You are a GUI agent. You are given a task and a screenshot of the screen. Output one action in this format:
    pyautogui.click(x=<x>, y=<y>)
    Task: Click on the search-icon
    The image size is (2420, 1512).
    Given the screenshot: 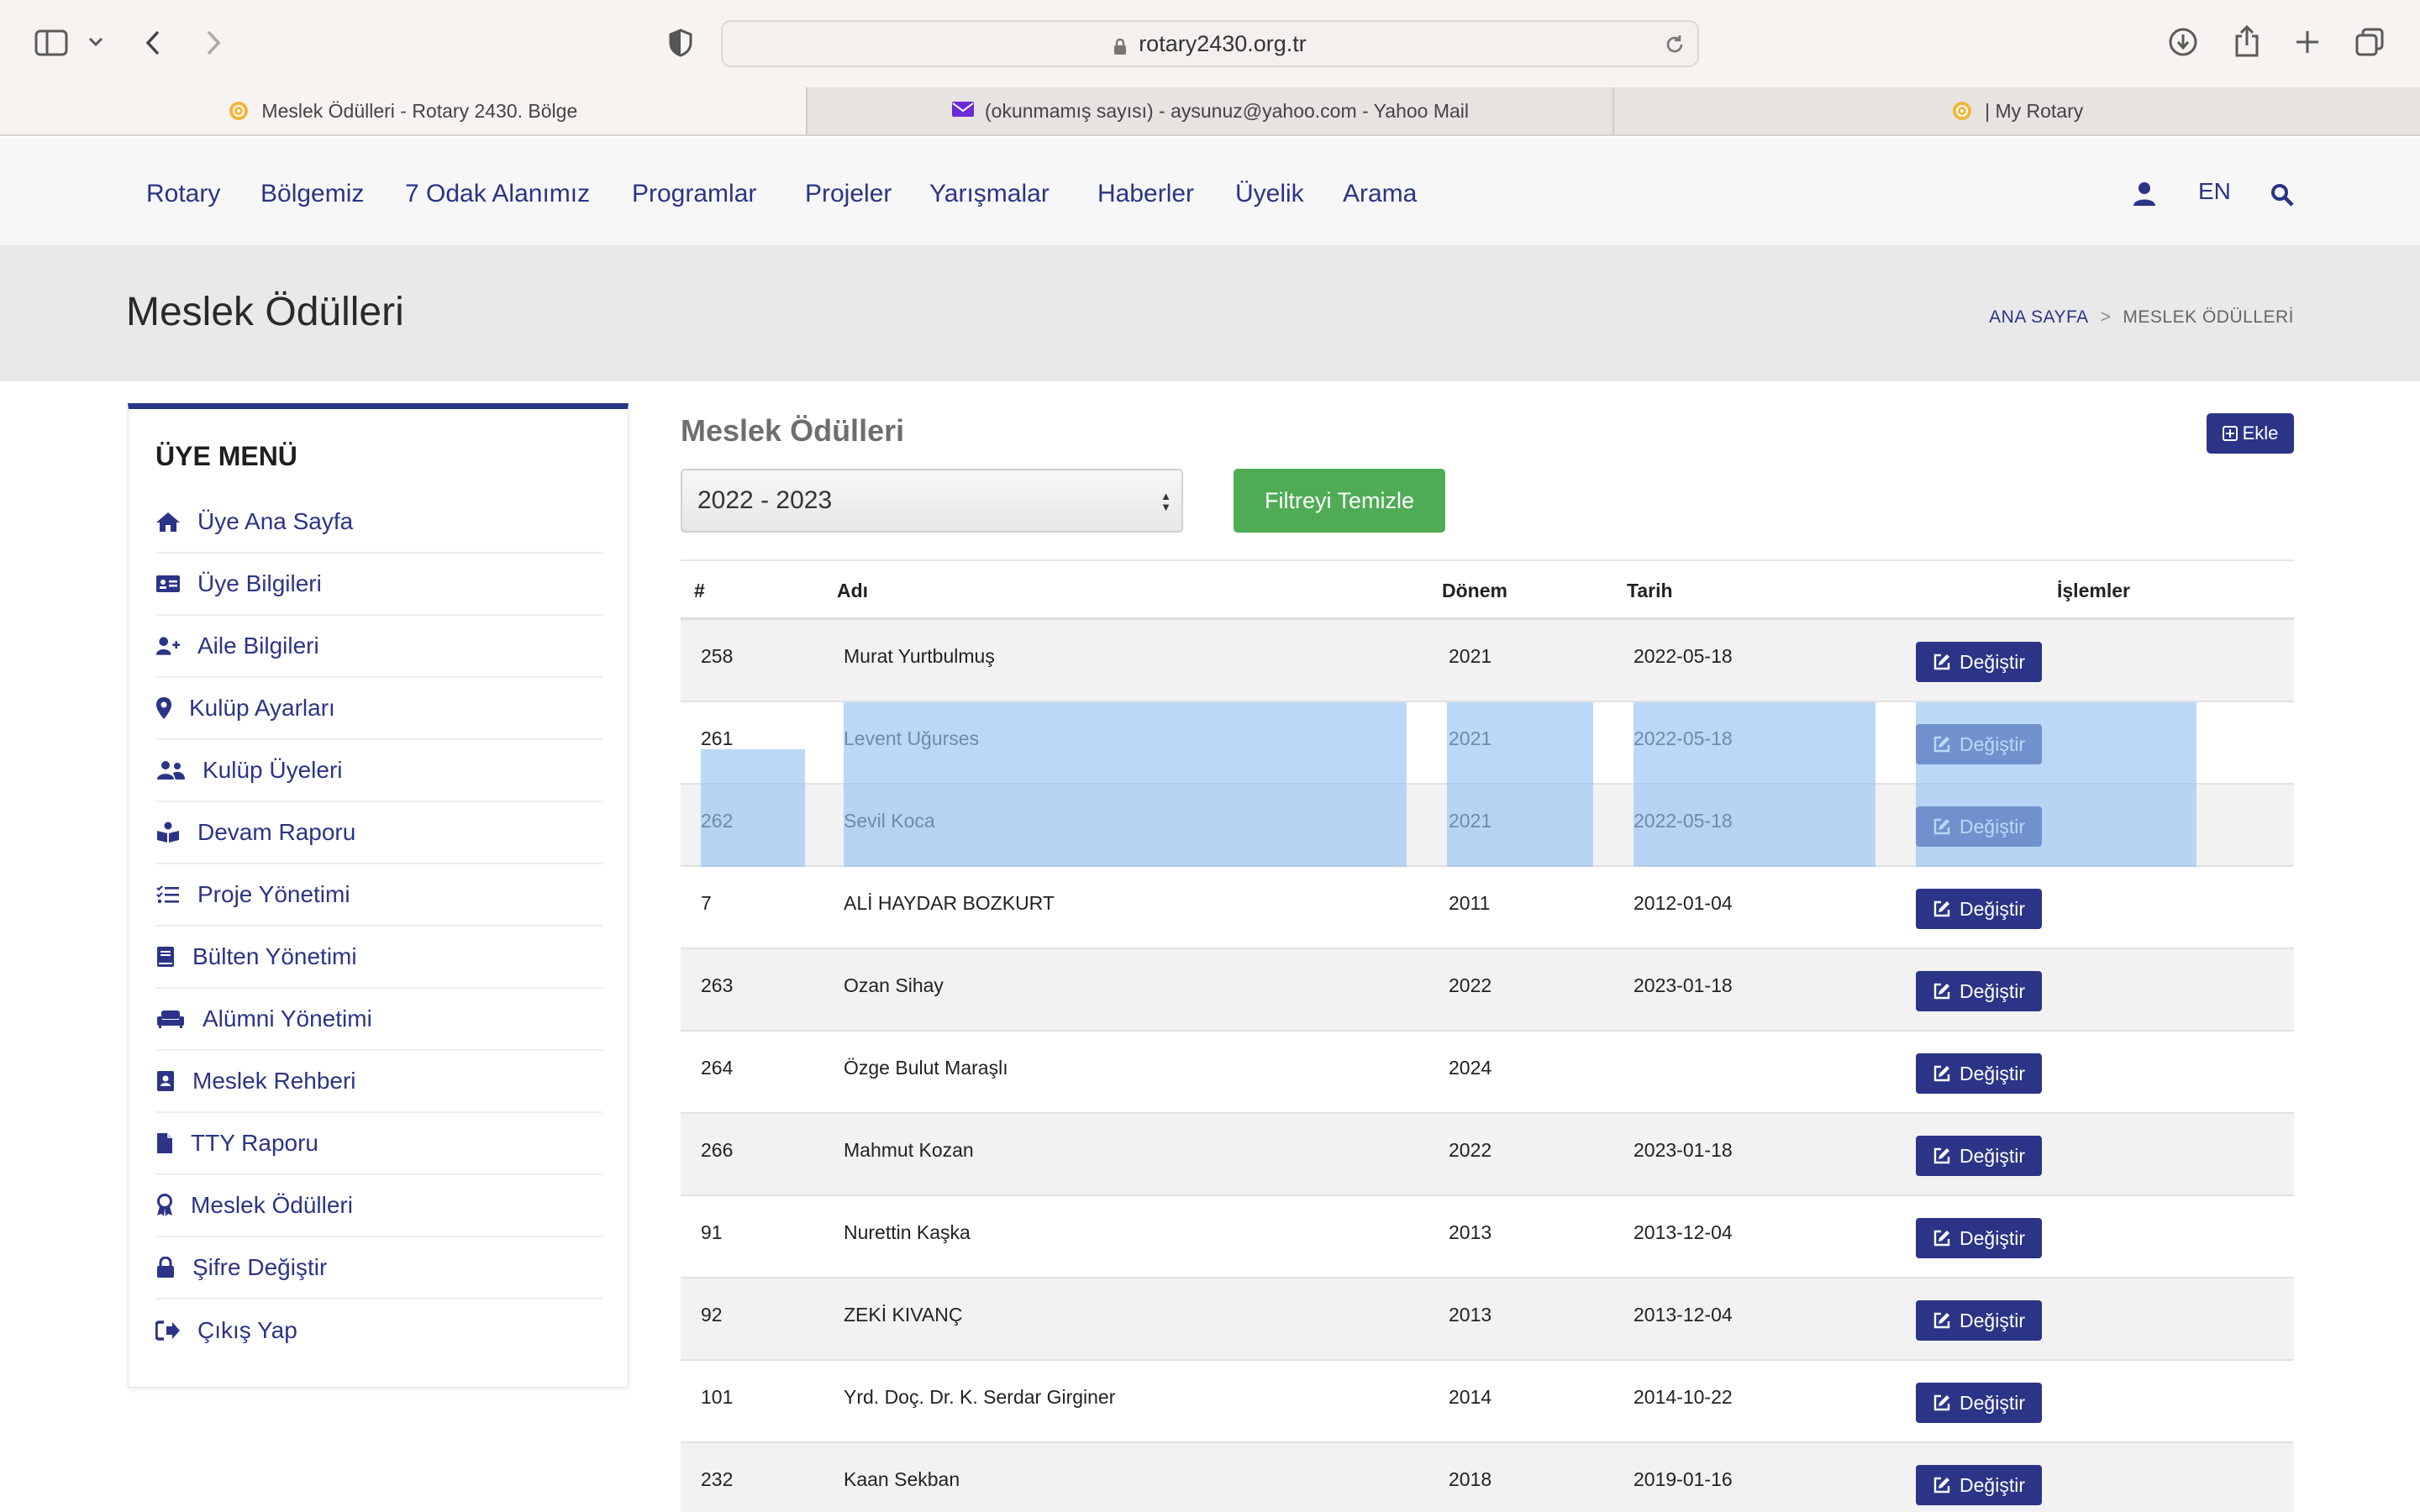 What is the action you would take?
    pyautogui.click(x=2282, y=198)
    